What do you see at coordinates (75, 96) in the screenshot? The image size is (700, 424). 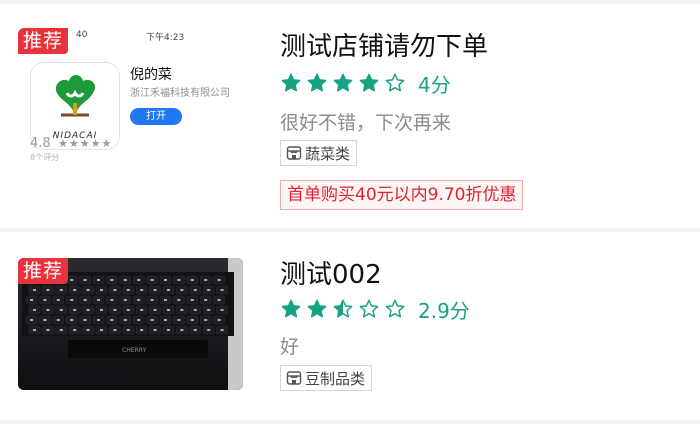 I see `vegetable-logo-icon` at bounding box center [75, 96].